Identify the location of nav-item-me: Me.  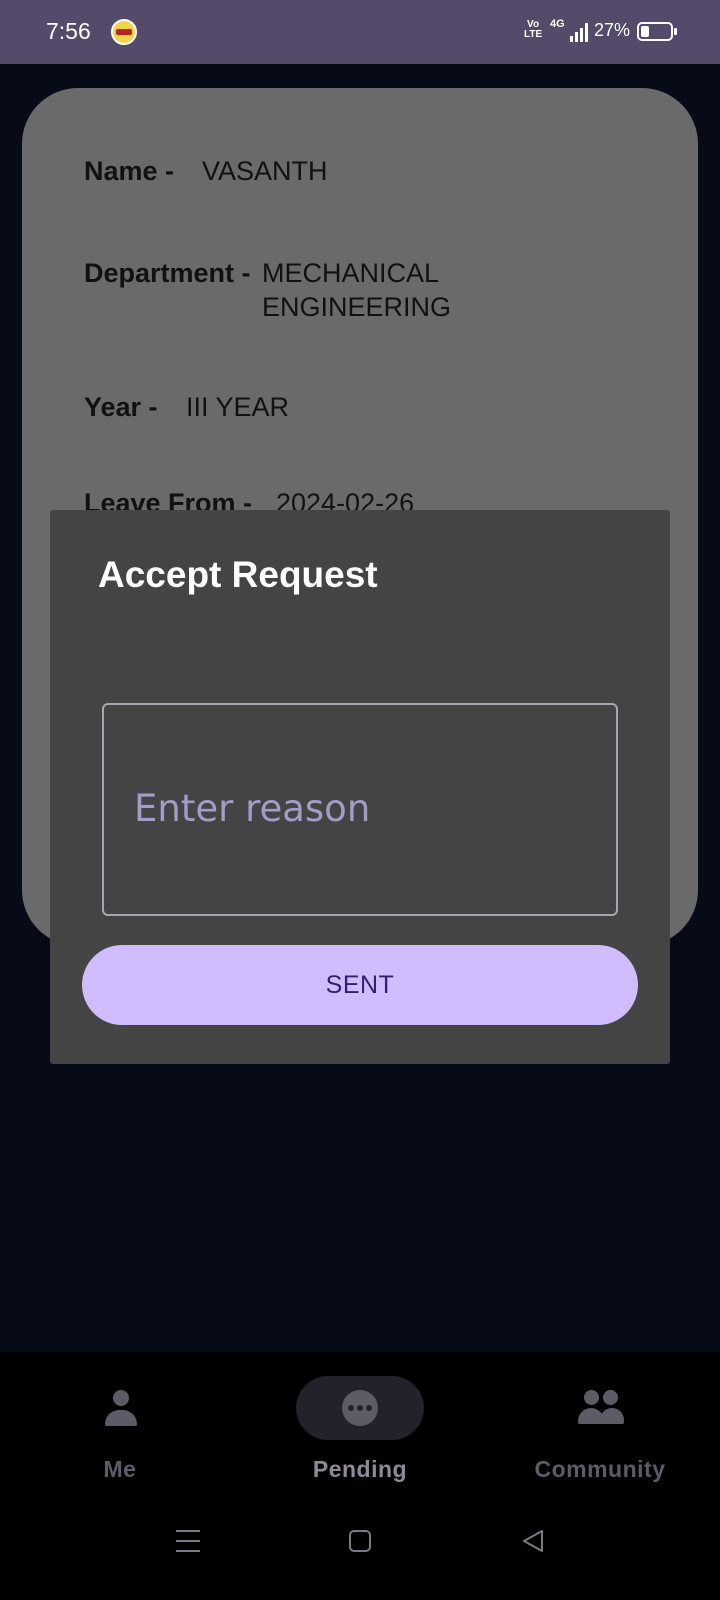
(120, 1422).